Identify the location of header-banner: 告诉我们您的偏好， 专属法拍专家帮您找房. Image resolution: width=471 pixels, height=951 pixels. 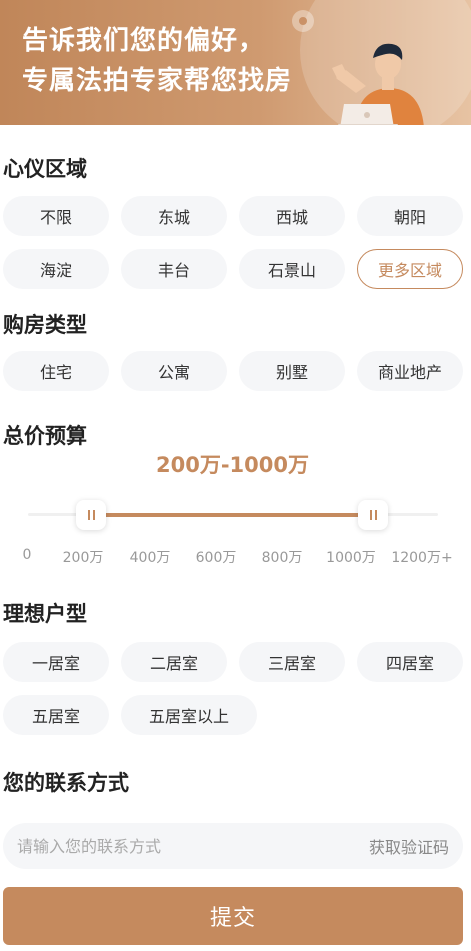
(235, 62).